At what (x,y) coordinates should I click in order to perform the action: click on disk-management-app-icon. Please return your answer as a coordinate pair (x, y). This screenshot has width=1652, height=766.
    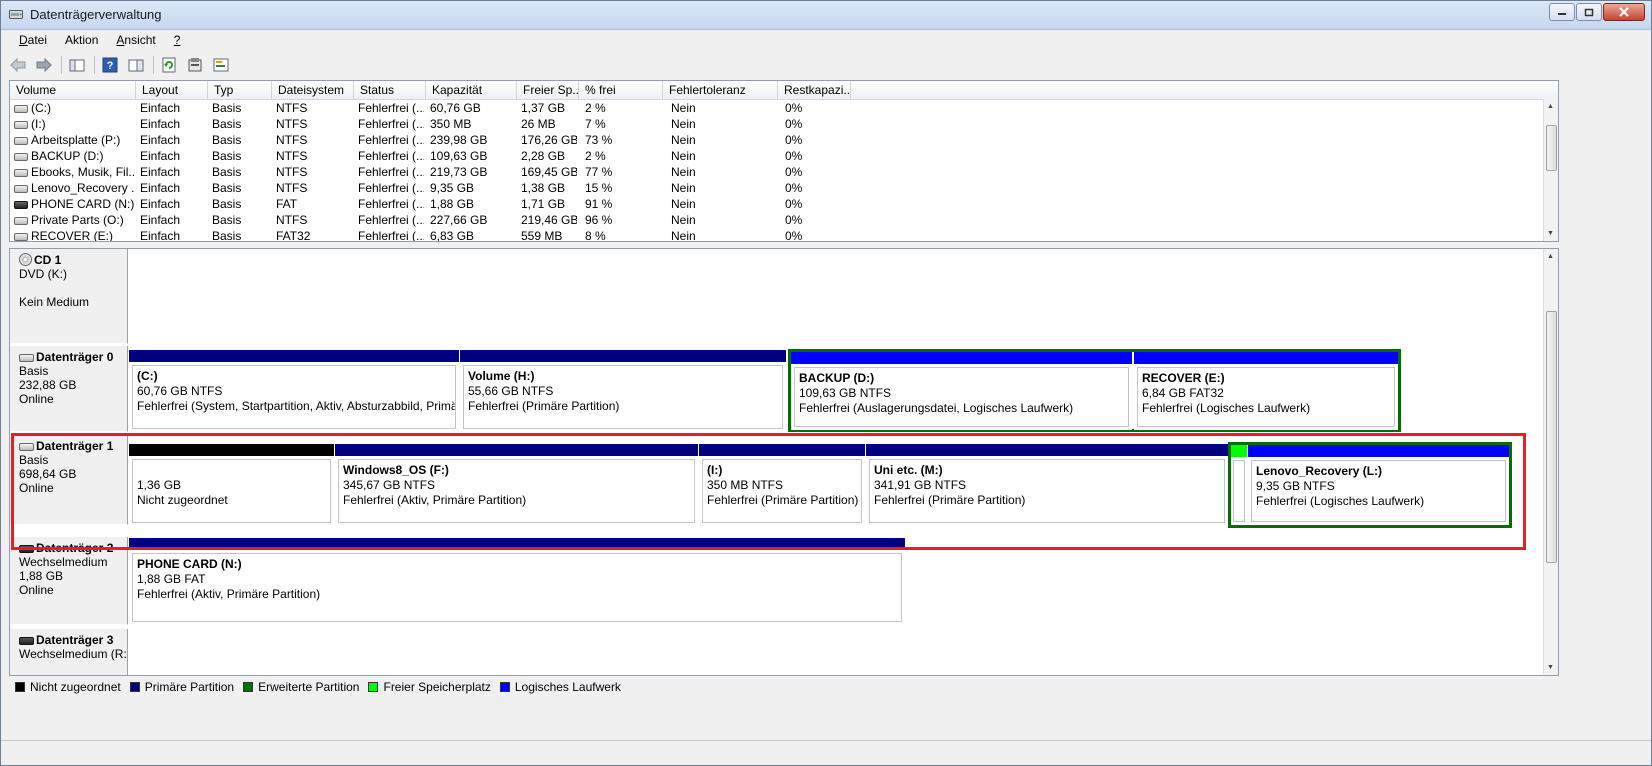
    Looking at the image, I should click on (16, 14).